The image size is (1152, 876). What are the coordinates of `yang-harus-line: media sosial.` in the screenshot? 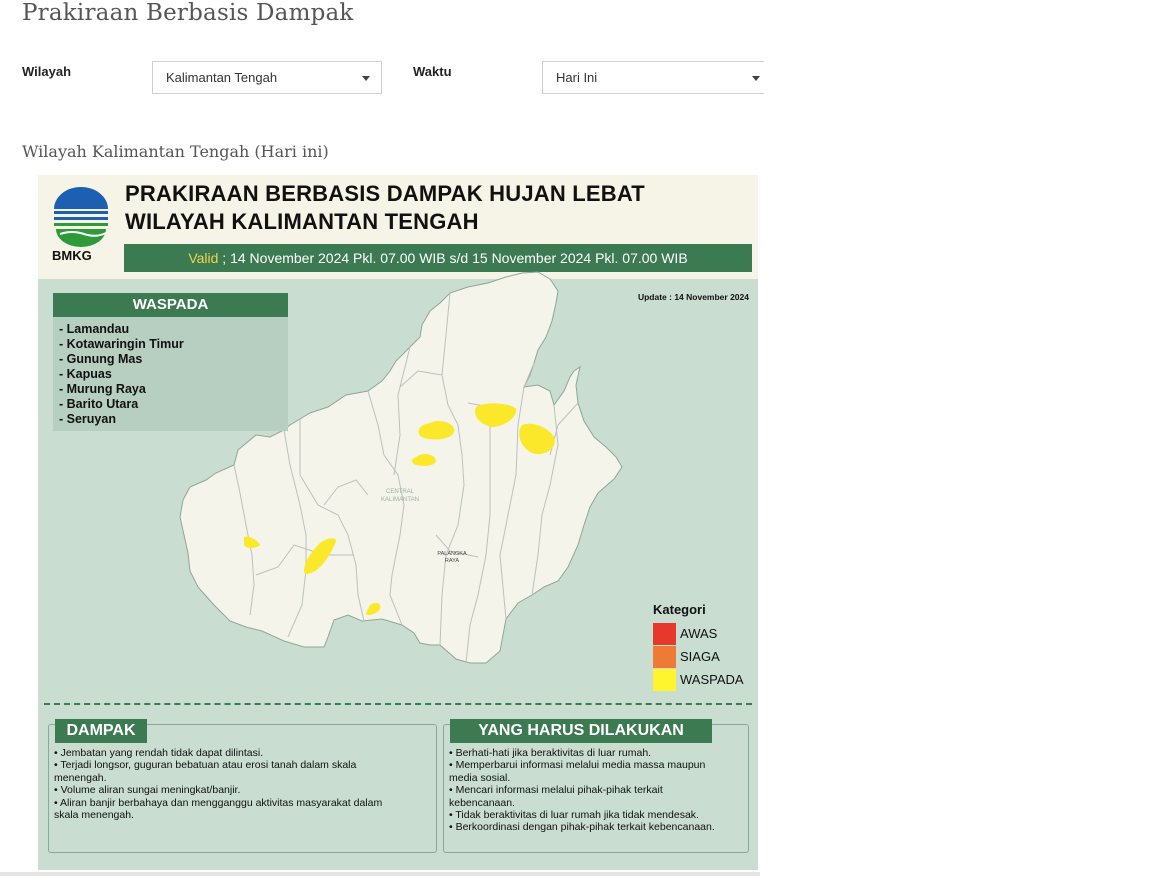 It's located at (480, 777).